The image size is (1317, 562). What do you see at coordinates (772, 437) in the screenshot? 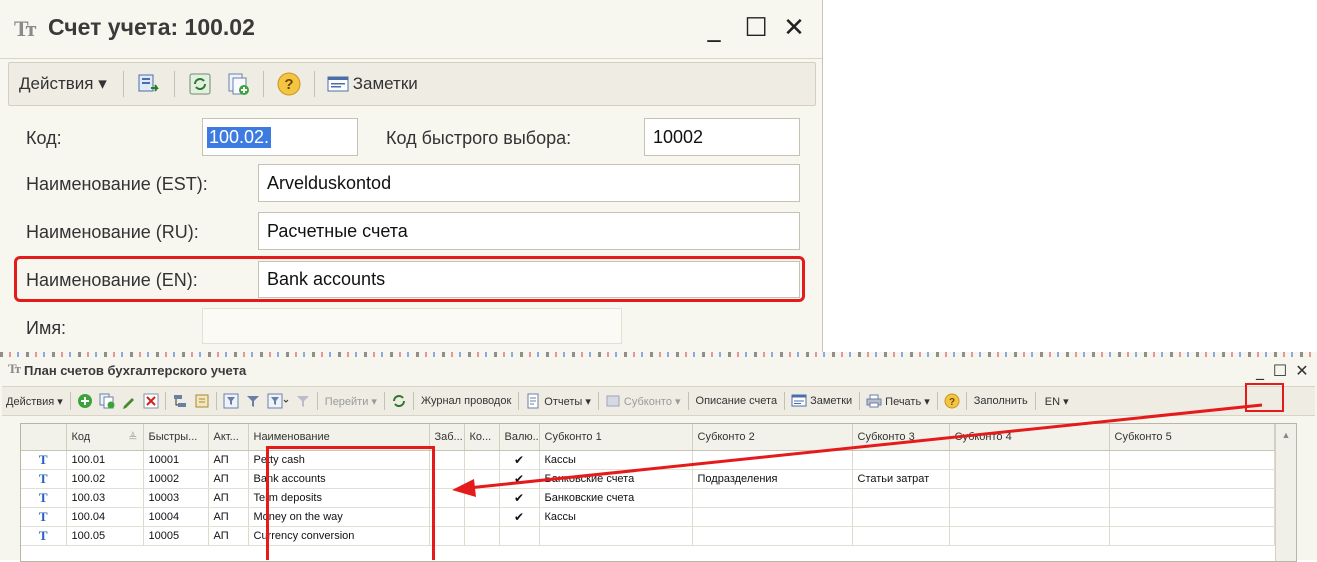
I see `col-header-subconto-2: Субконто 2` at bounding box center [772, 437].